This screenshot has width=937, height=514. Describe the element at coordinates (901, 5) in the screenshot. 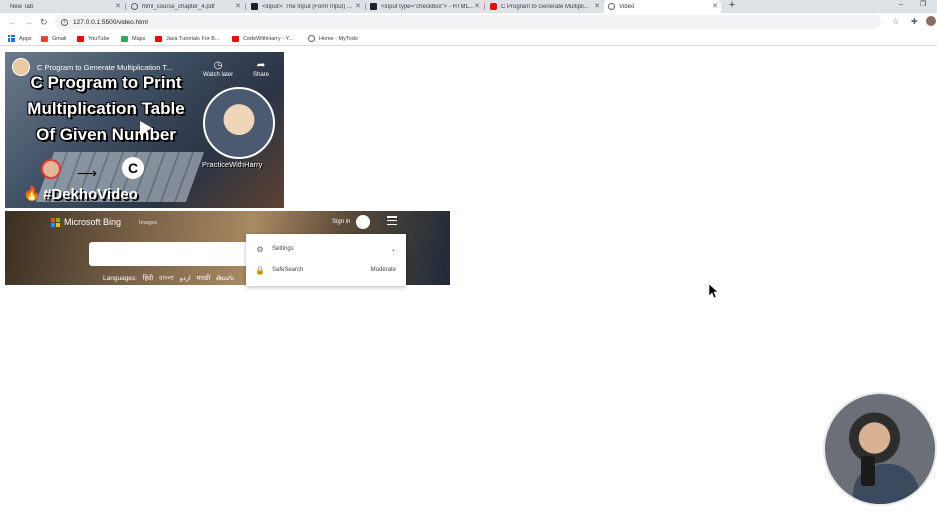

I see `minimize-window-button: –` at that location.